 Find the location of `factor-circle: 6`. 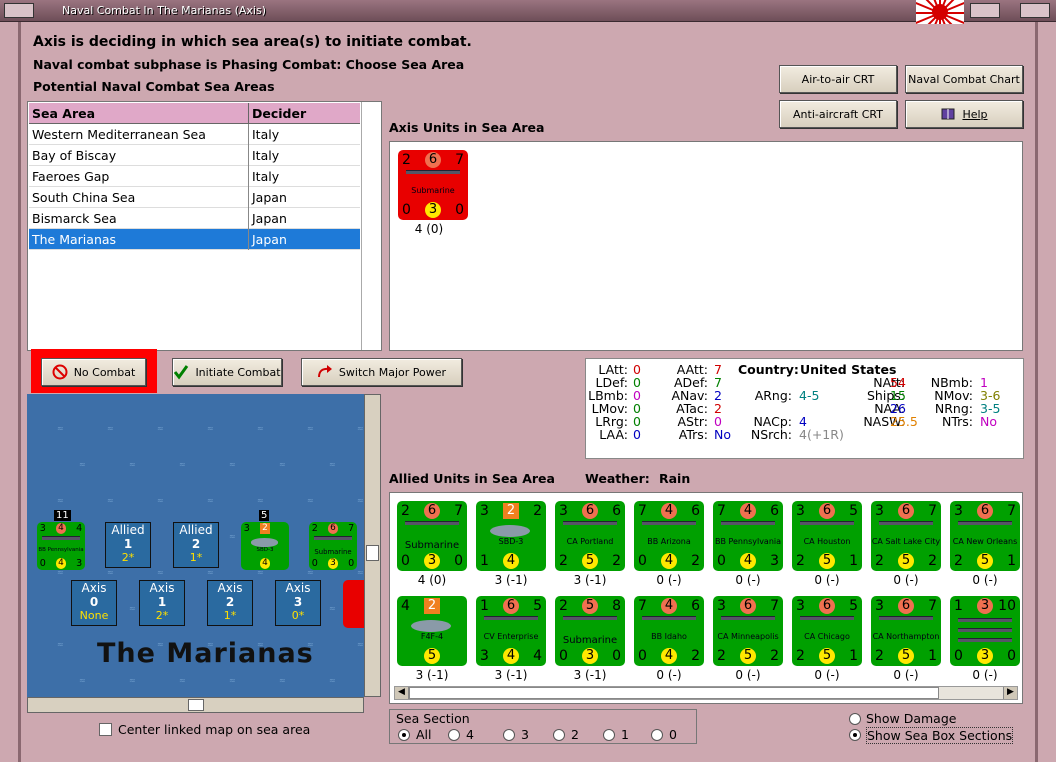

factor-circle: 6 is located at coordinates (906, 511).